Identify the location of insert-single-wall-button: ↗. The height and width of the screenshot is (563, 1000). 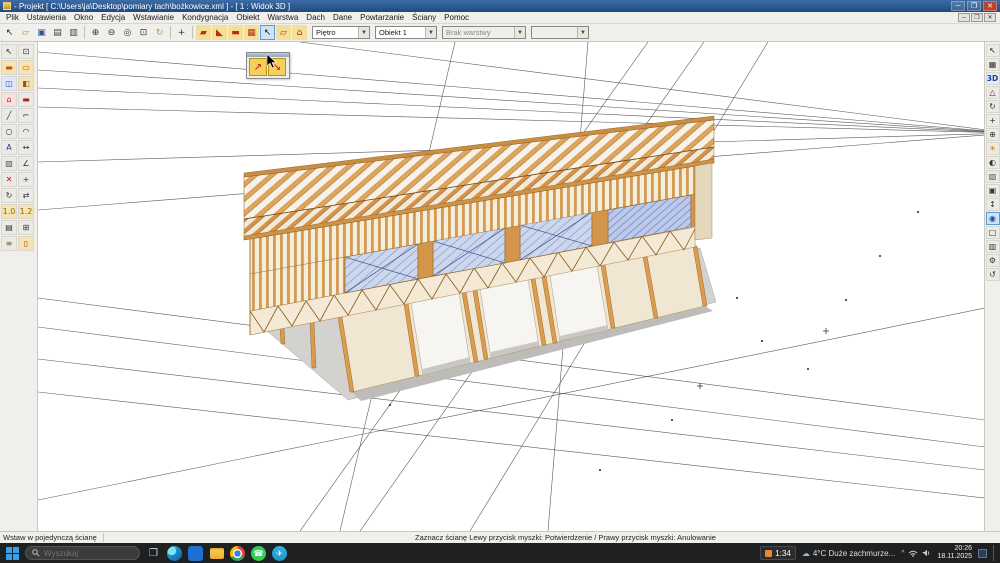
(258, 67).